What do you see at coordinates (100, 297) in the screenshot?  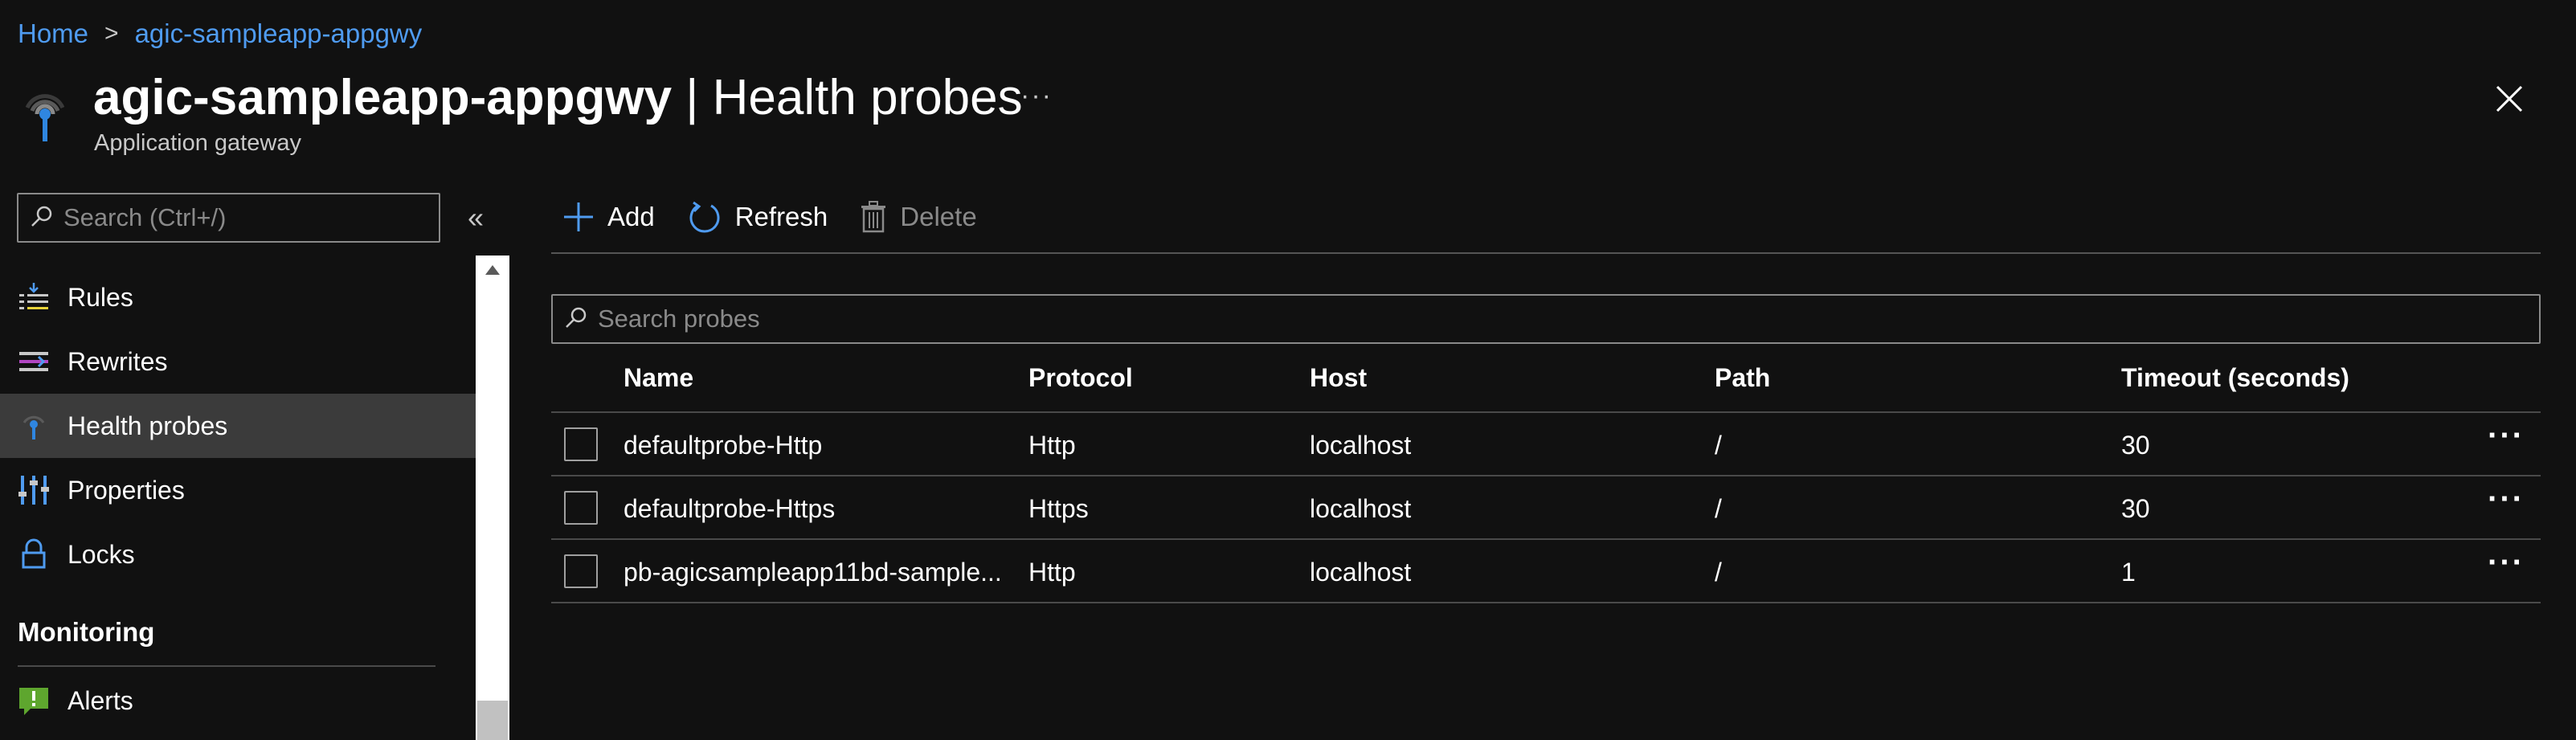 I see `sidebar-item-label: Rules` at bounding box center [100, 297].